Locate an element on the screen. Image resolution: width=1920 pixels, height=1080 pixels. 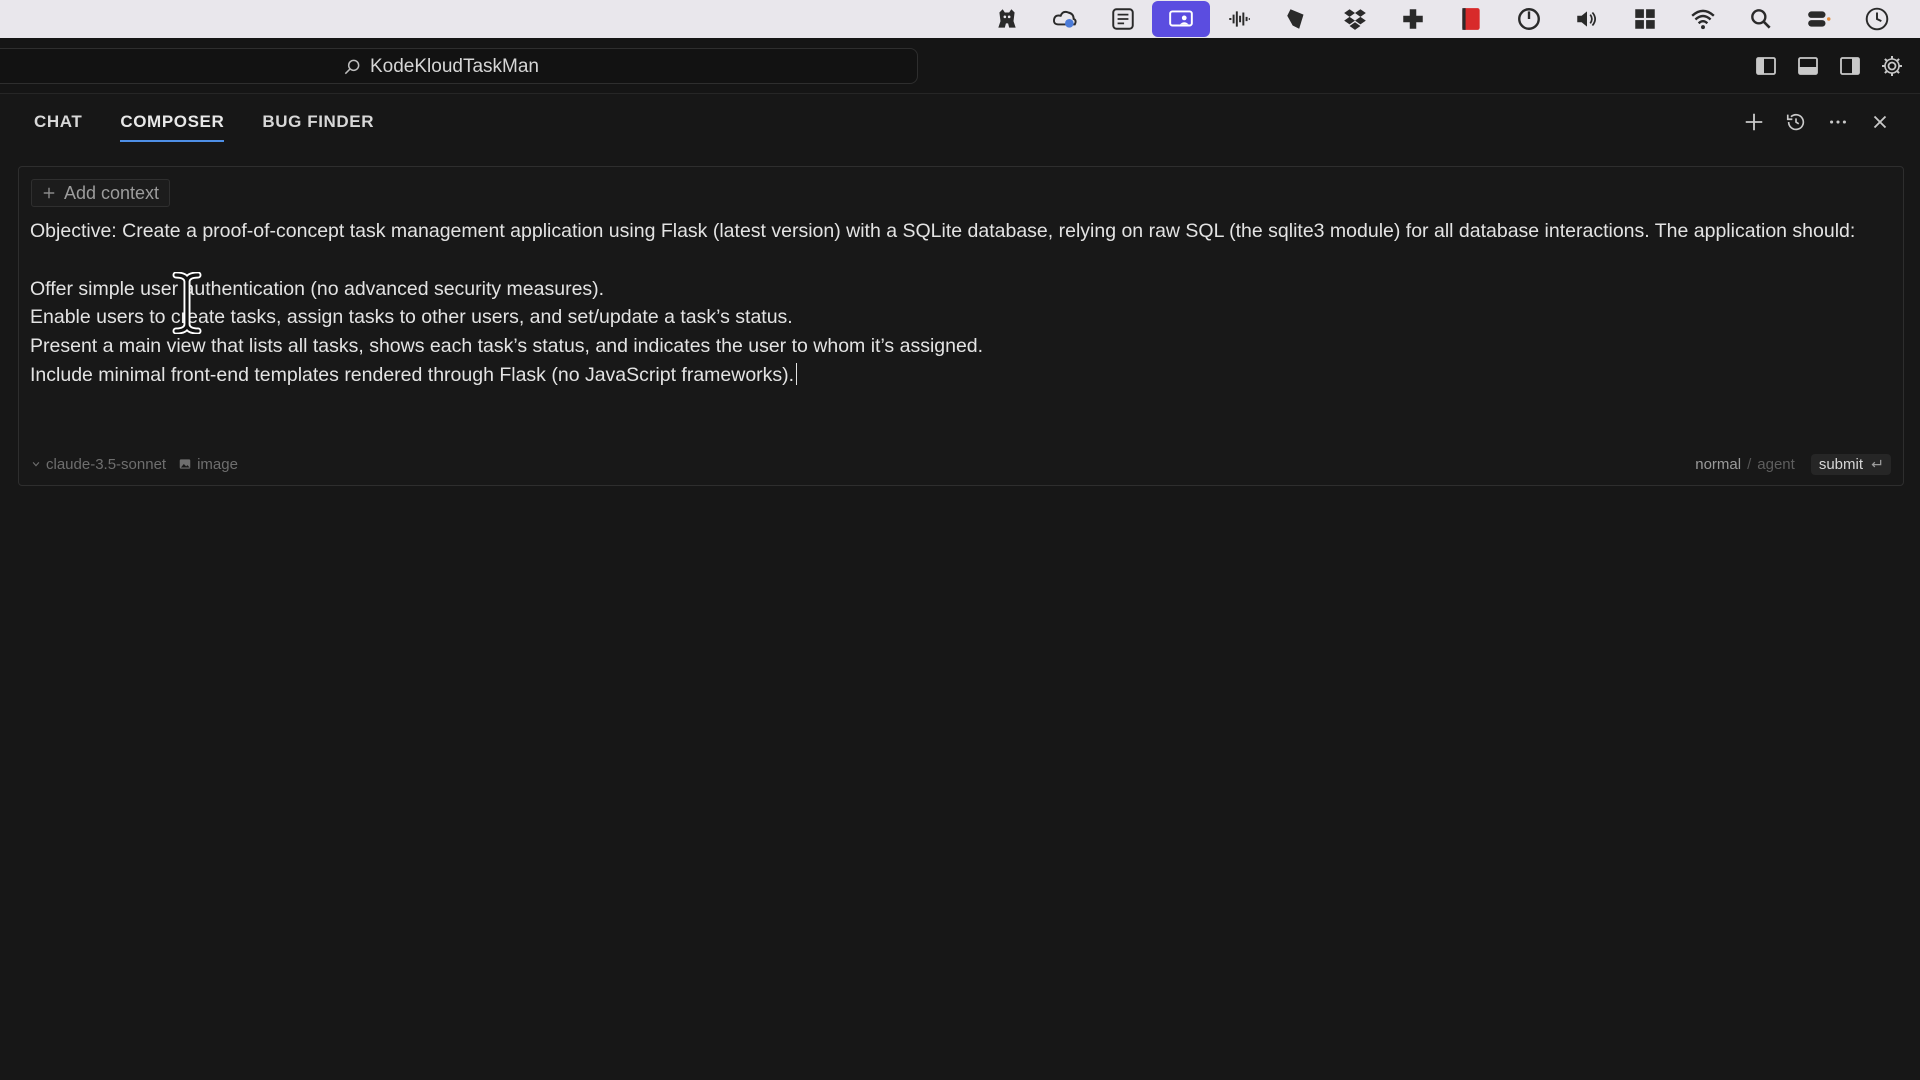
tab-bug-finder: BUG FINDER is located at coordinates (318, 127).